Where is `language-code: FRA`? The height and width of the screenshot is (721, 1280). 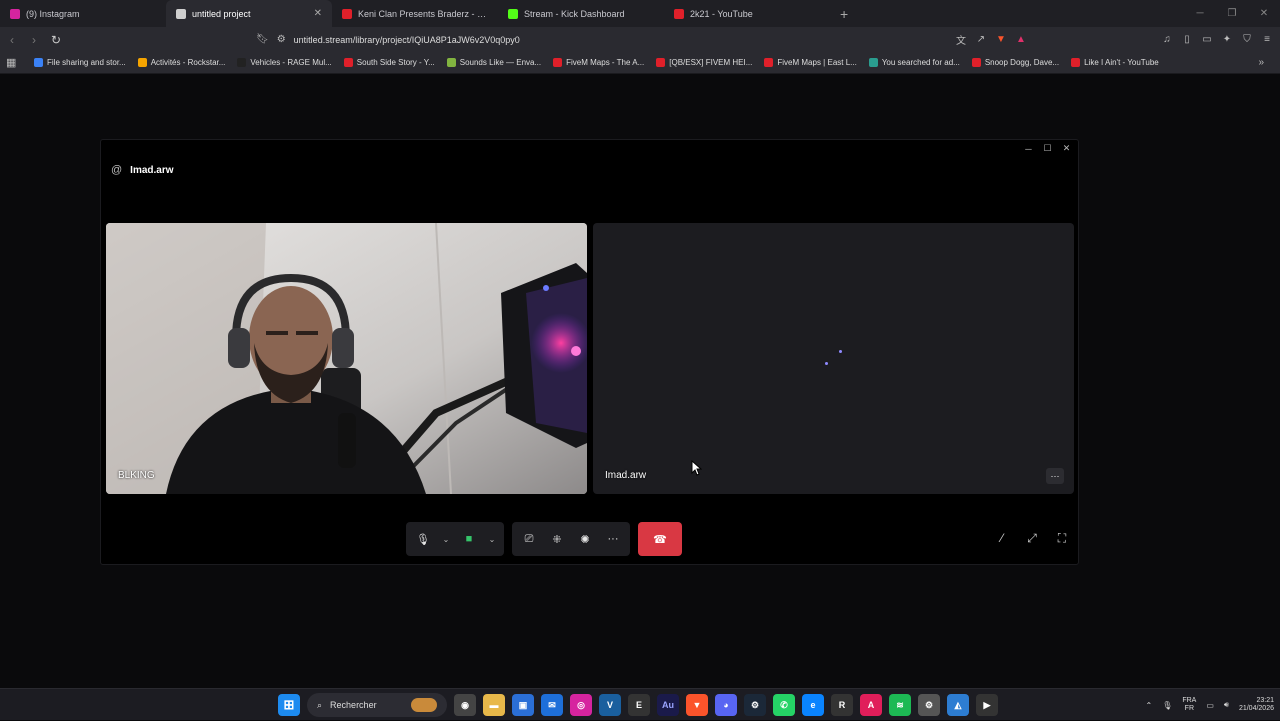
language-code: FRA is located at coordinates (1189, 700).